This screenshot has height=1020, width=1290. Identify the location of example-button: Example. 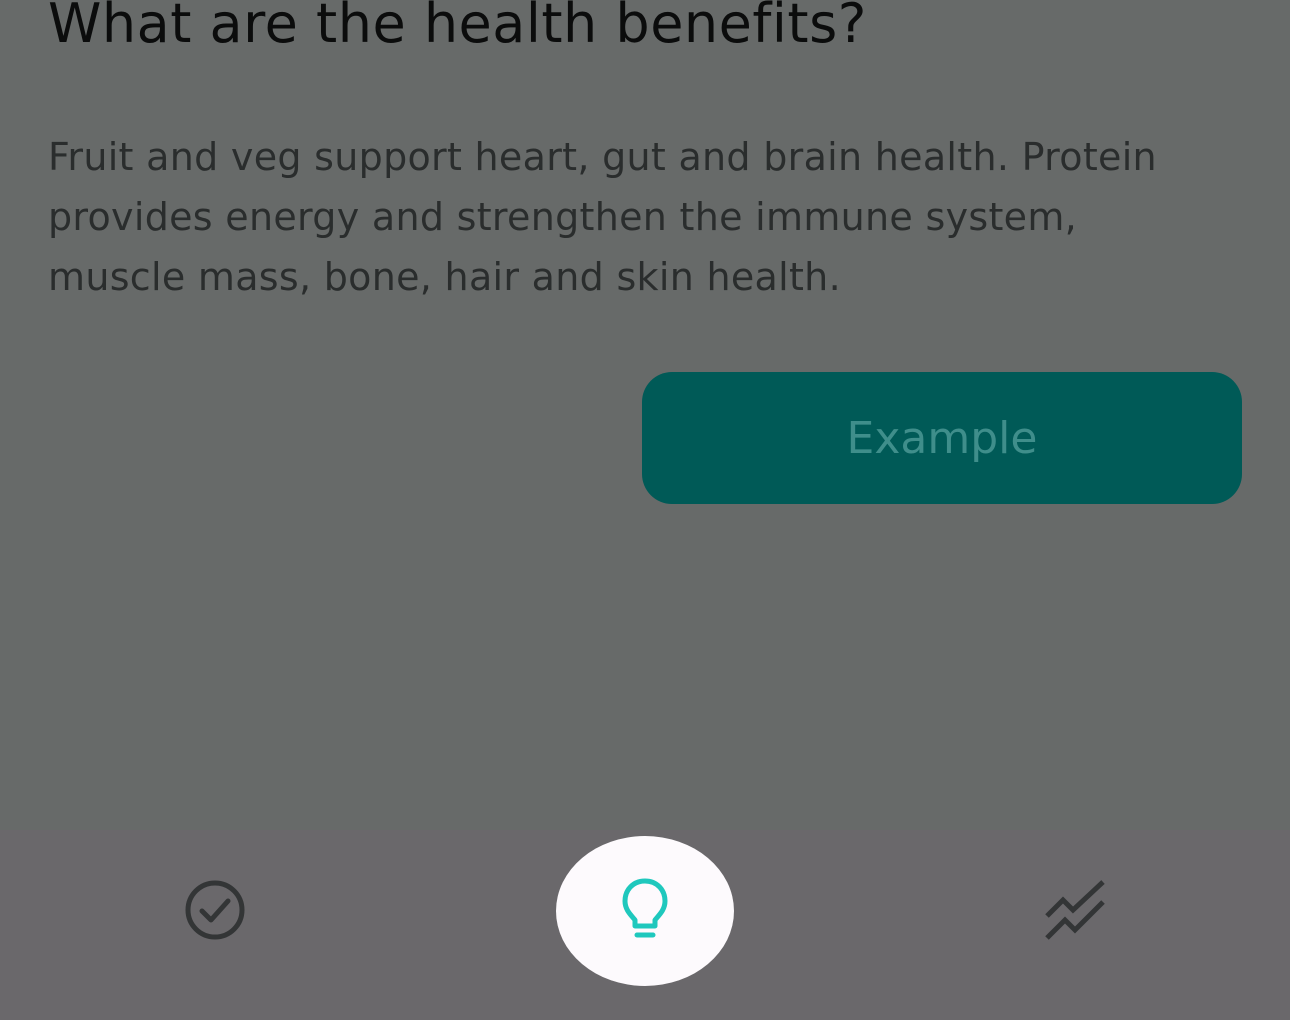
(942, 438).